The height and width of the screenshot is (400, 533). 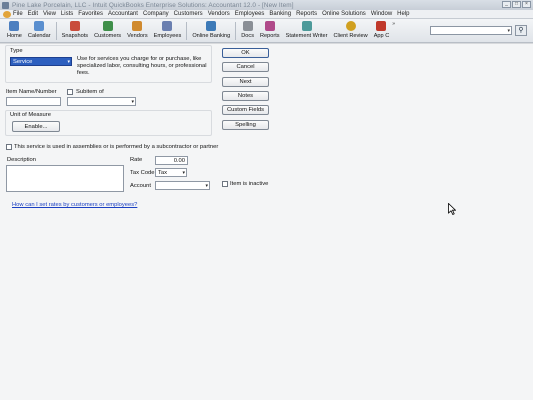 What do you see at coordinates (179, 161) in the screenshot?
I see `rate-value: 0.00` at bounding box center [179, 161].